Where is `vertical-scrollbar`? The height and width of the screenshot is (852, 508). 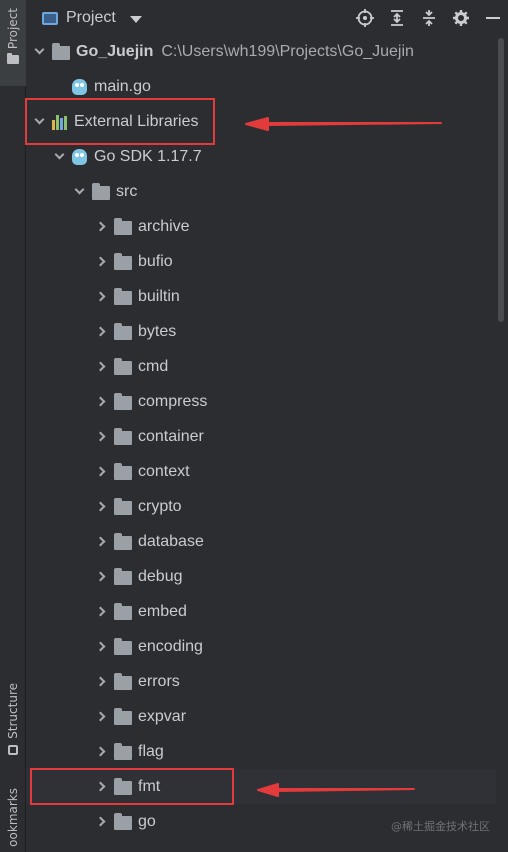
vertical-scrollbar is located at coordinates (501, 180).